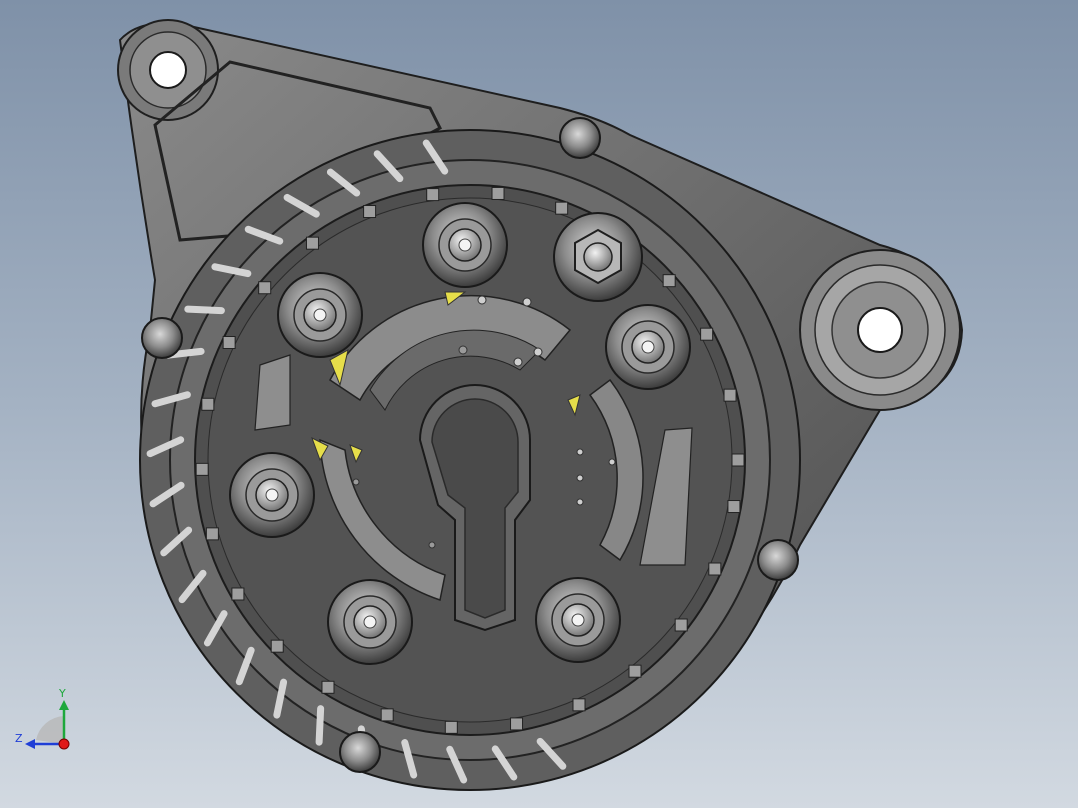 The image size is (1078, 808). What do you see at coordinates (62, 693) in the screenshot?
I see `triad-y-label: Y` at bounding box center [62, 693].